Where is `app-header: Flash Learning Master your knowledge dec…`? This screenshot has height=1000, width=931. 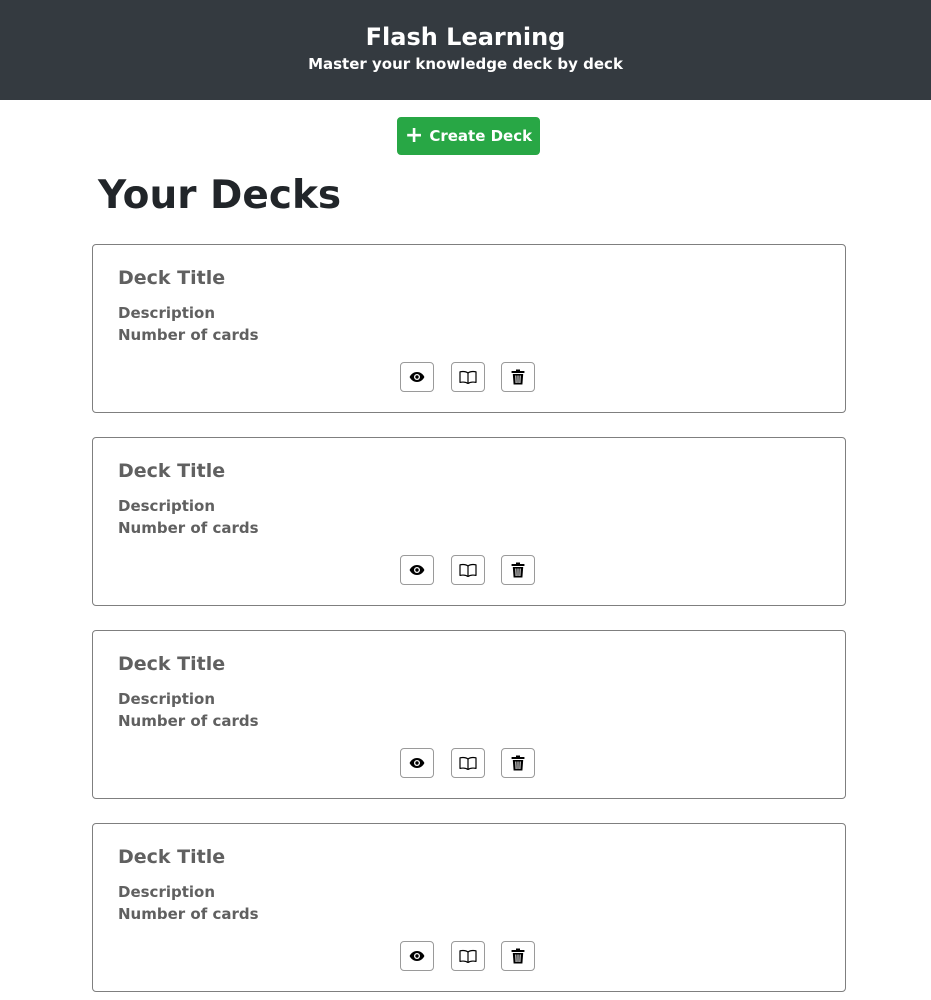 app-header: Flash Learning Master your knowledge dec… is located at coordinates (465, 50).